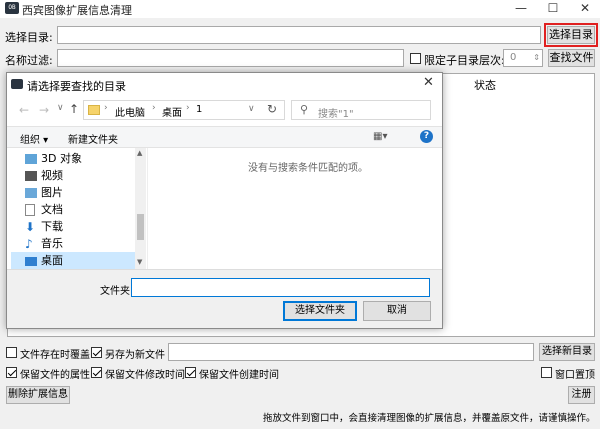 The height and width of the screenshot is (429, 600). Describe the element at coordinates (31, 159) in the screenshot. I see `3d-objects-icon` at that location.